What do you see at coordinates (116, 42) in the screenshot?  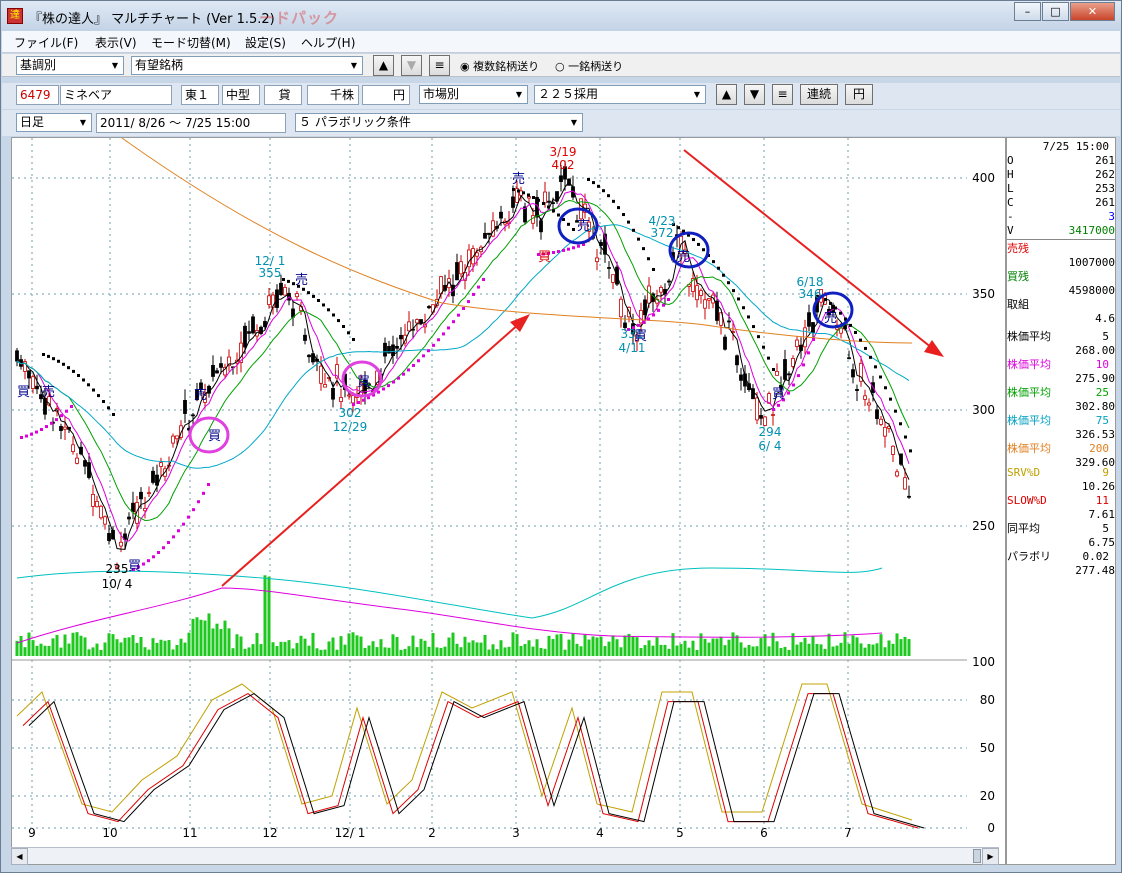 I see `menu-view: 表示(V)` at bounding box center [116, 42].